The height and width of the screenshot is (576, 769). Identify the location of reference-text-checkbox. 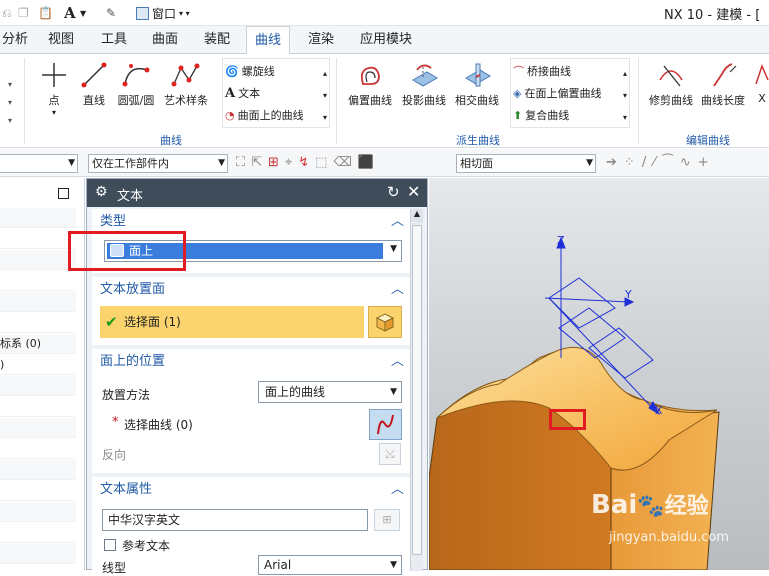
(110, 545).